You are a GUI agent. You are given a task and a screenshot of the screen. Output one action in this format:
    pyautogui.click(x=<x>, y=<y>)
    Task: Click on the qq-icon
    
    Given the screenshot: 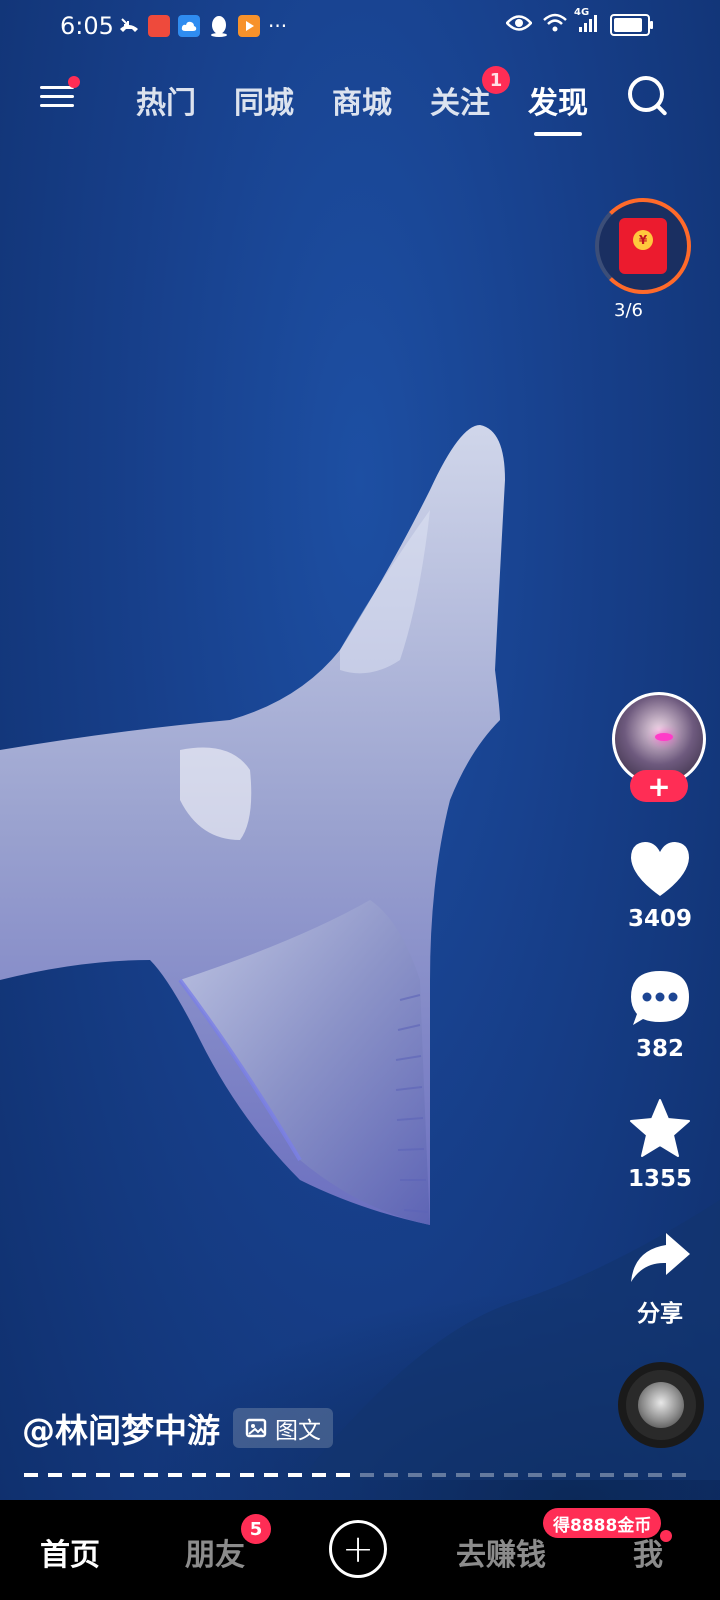 What is the action you would take?
    pyautogui.click(x=219, y=26)
    